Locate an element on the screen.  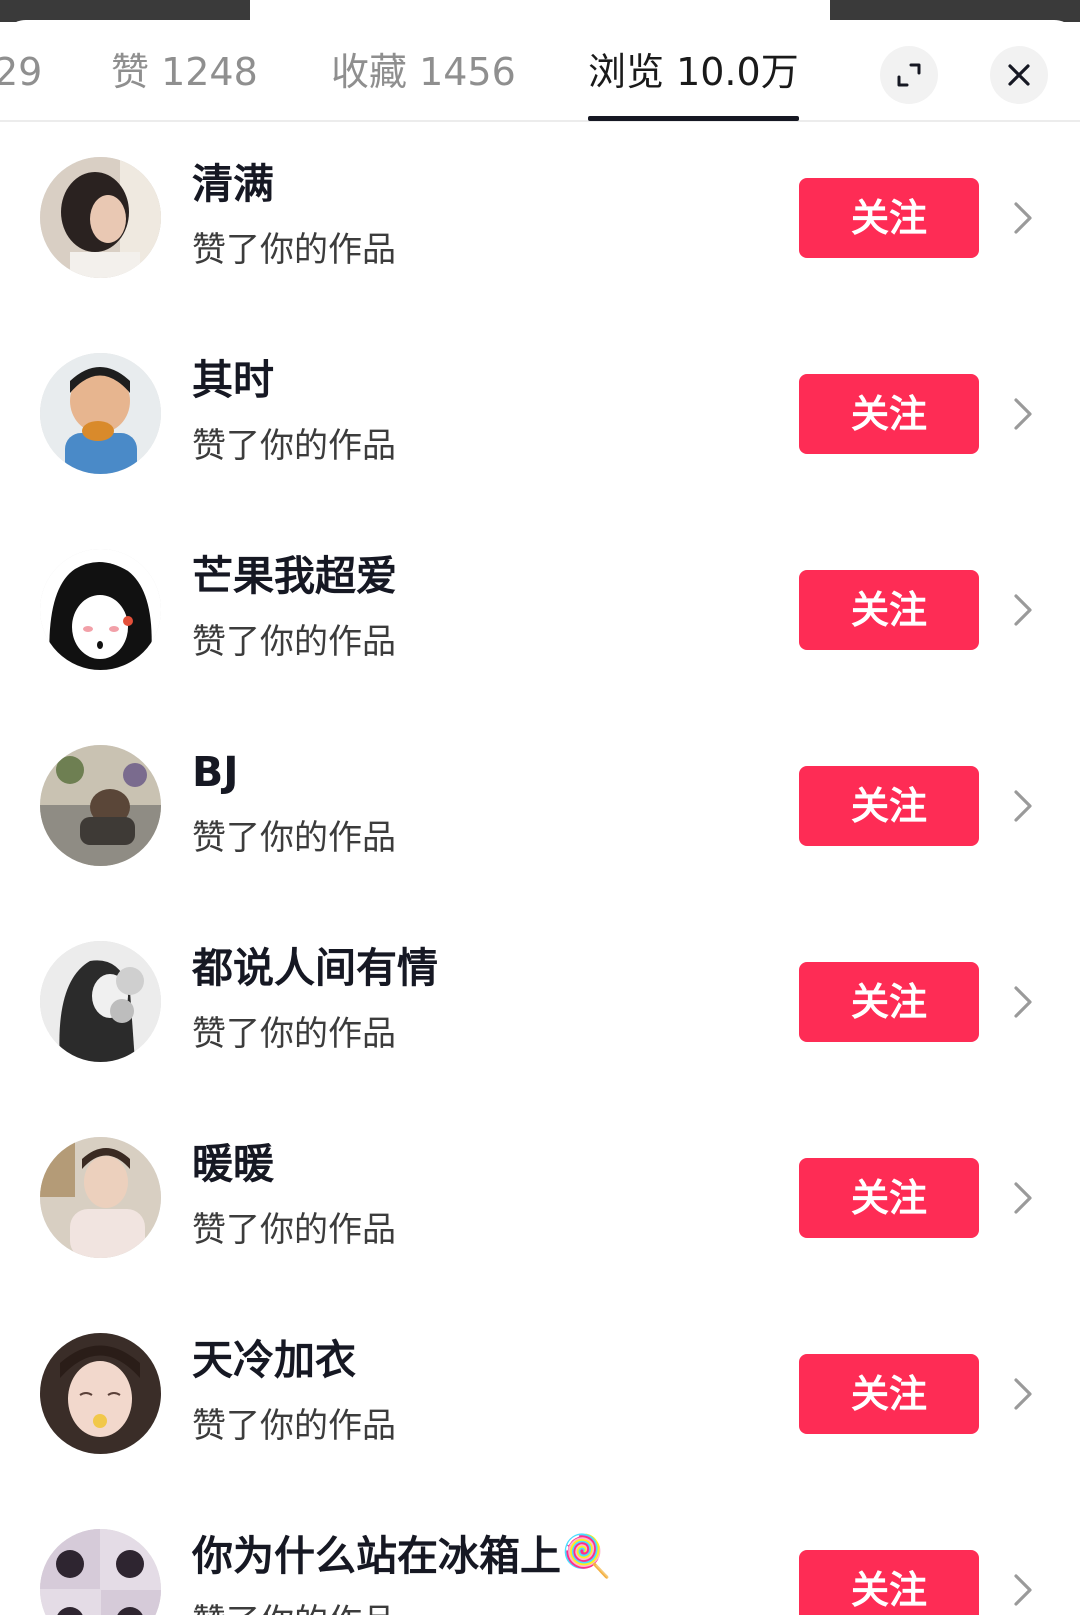
tab-partial: 29 is located at coordinates (21, 72).